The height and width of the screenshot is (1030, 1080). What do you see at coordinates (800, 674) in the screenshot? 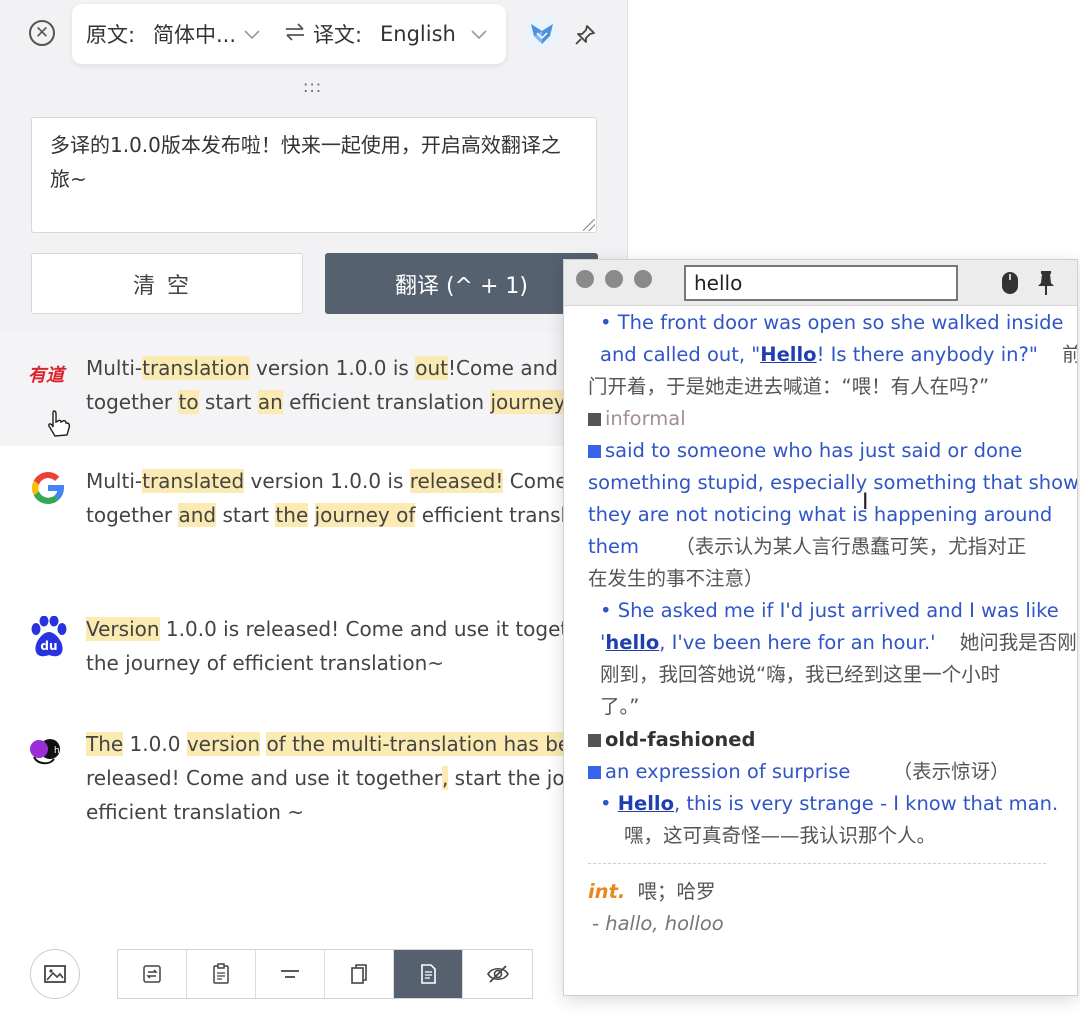
I see `example-translation: 刚到，我回答她说“嗨，我已经到这里一个小时` at bounding box center [800, 674].